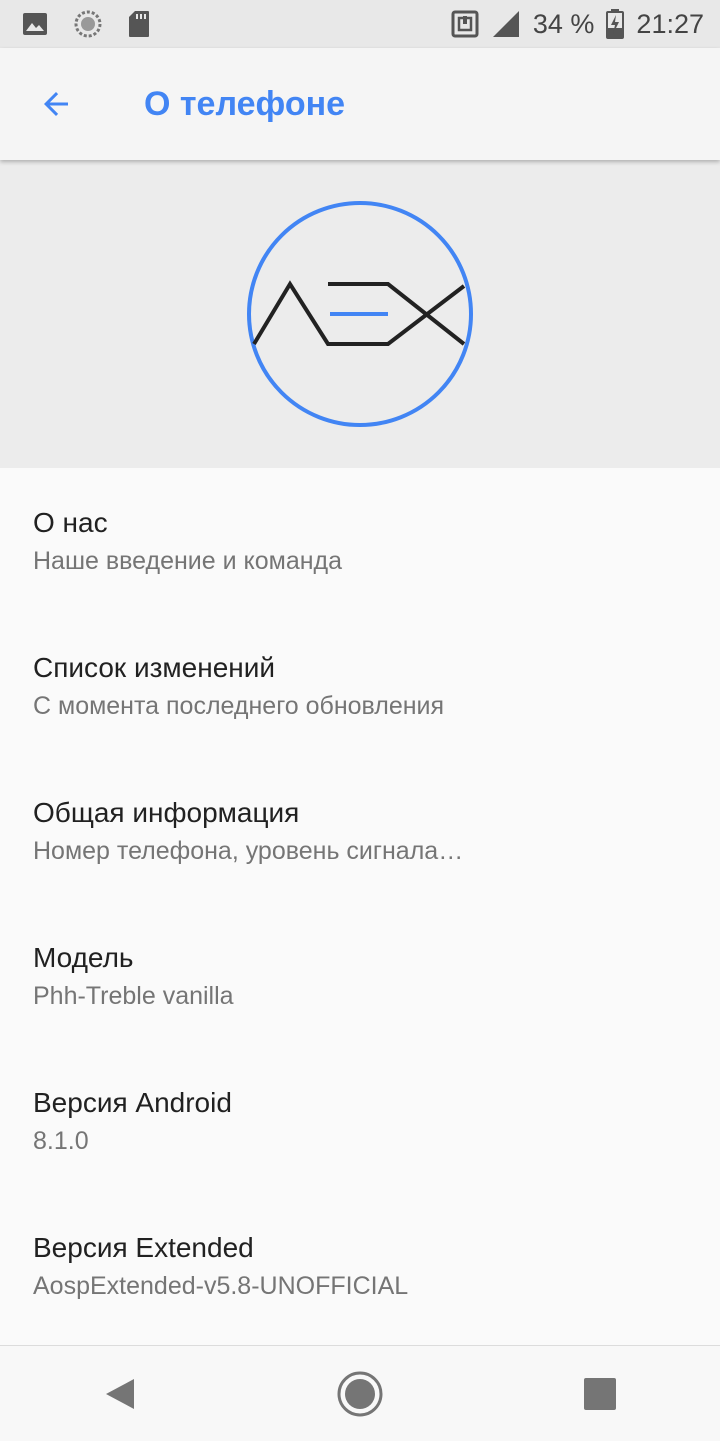 The width and height of the screenshot is (720, 1441). What do you see at coordinates (360, 540) in the screenshot?
I see `list-item-about-us: О нас Наше введение и команда` at bounding box center [360, 540].